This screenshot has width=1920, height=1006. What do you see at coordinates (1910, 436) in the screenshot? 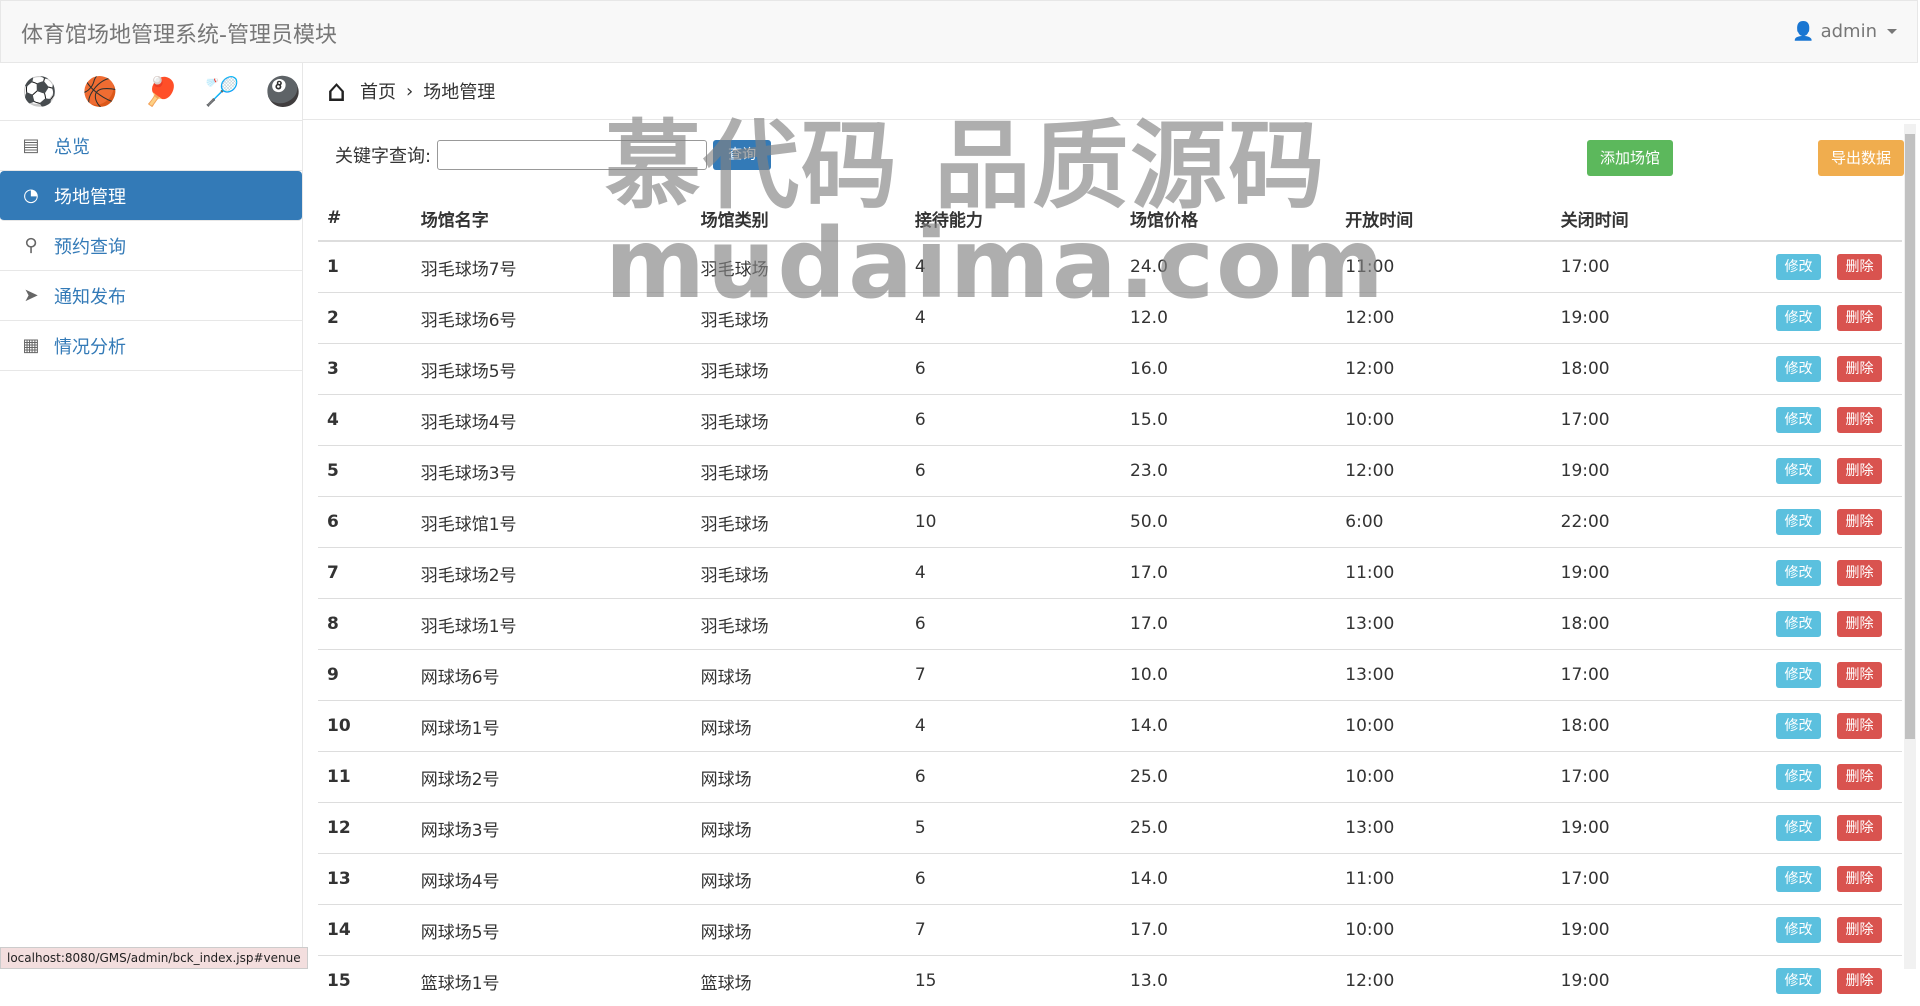
I see `scrollbar-thumb` at bounding box center [1910, 436].